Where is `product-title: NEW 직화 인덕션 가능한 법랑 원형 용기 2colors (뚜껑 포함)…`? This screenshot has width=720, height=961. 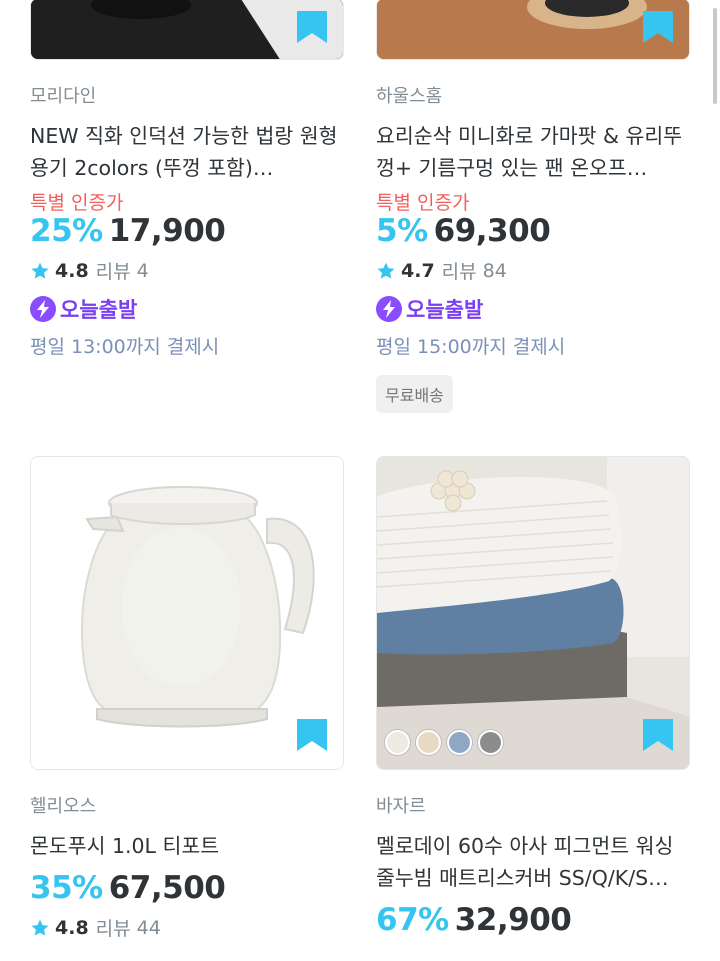 product-title: NEW 직화 인덕션 가능한 법랑 원형 용기 2colors (뚜껑 포함)… is located at coordinates (187, 152).